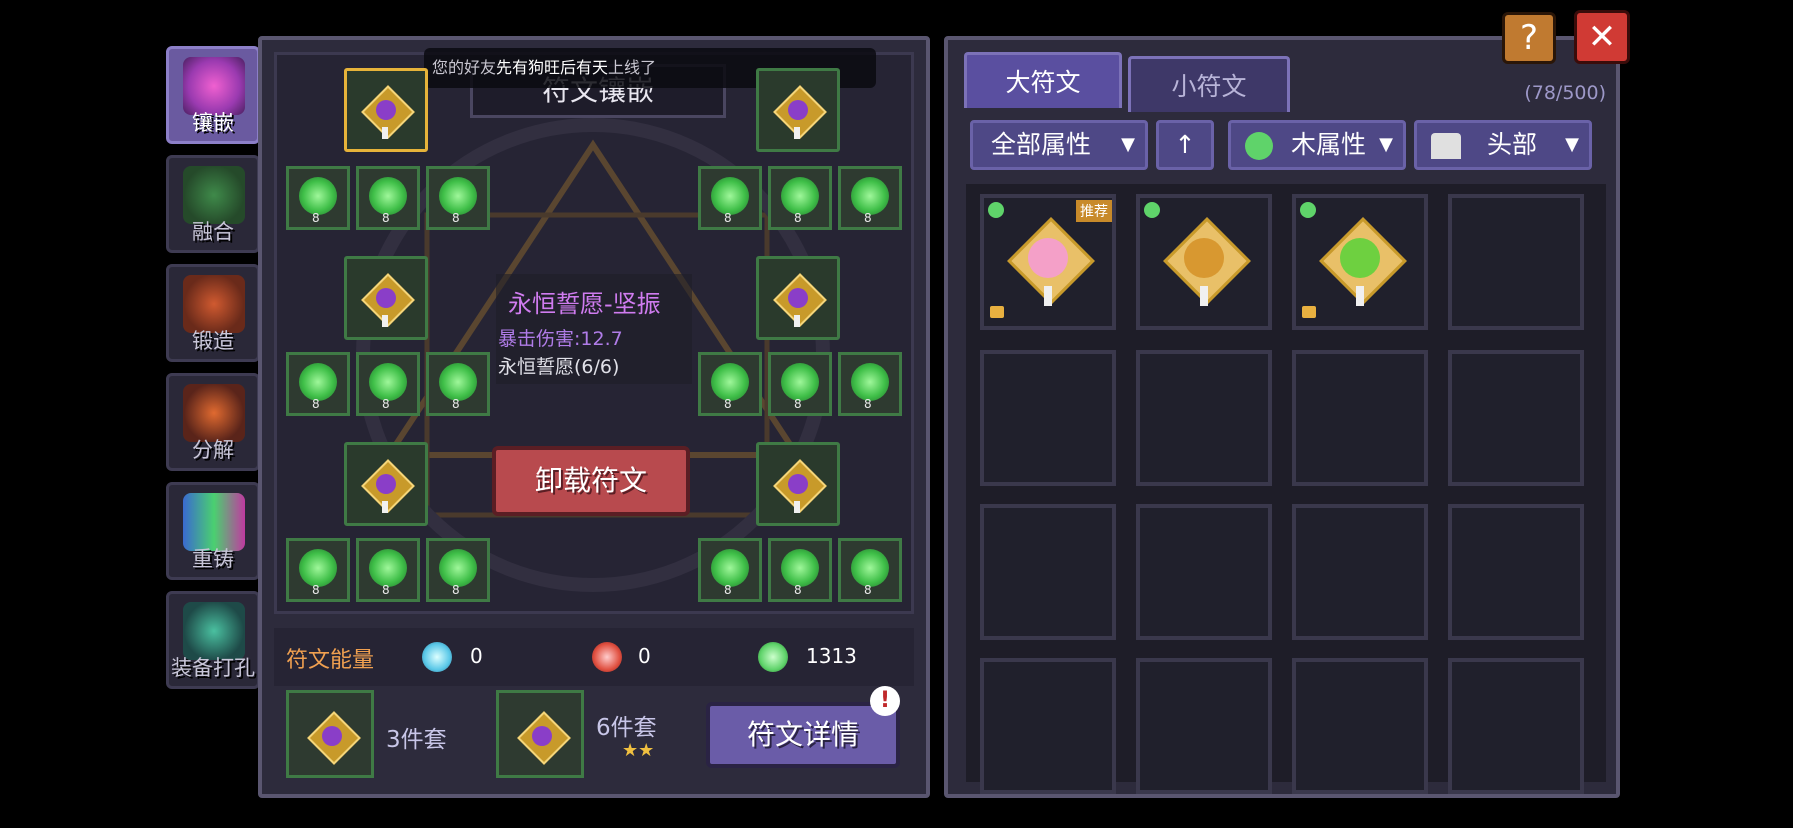 The height and width of the screenshot is (828, 1793). What do you see at coordinates (885, 701) in the screenshot?
I see `alert-badge: !` at bounding box center [885, 701].